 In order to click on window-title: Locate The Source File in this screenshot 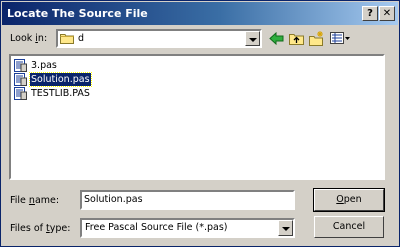, I will do `click(77, 13)`.